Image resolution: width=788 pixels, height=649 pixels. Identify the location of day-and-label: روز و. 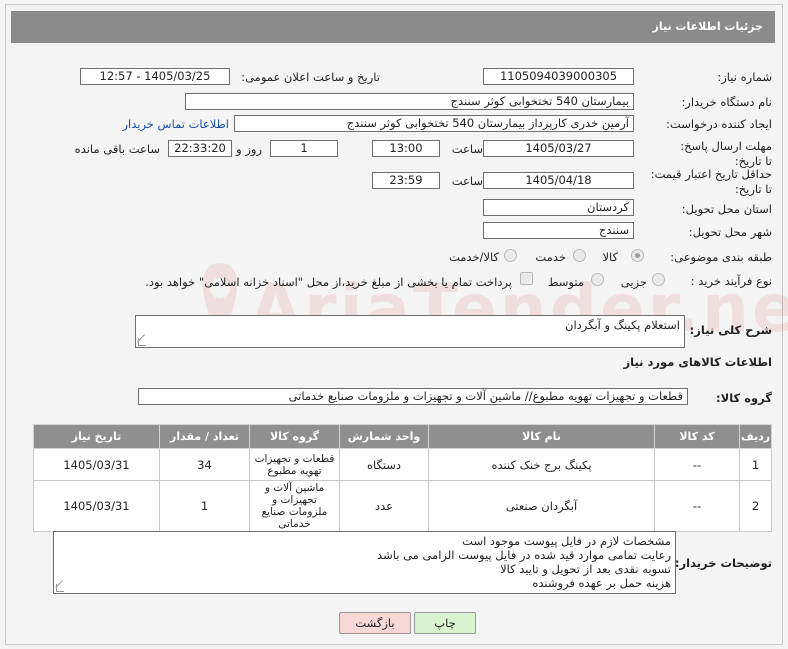
(249, 149).